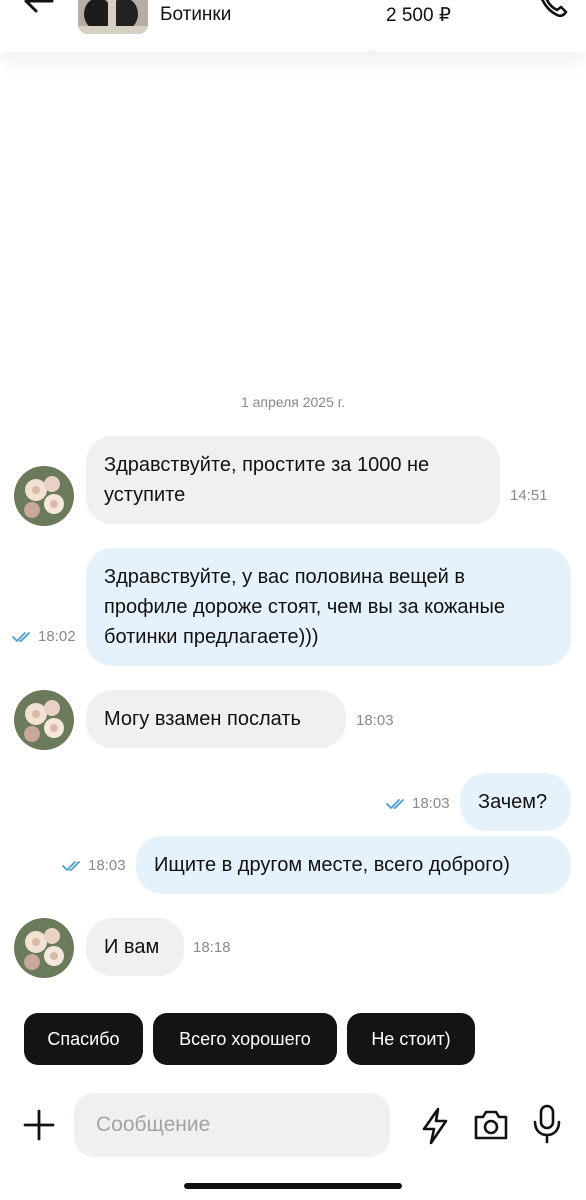 This screenshot has height=1200, width=586. I want to click on plus-icon, so click(39, 1125).